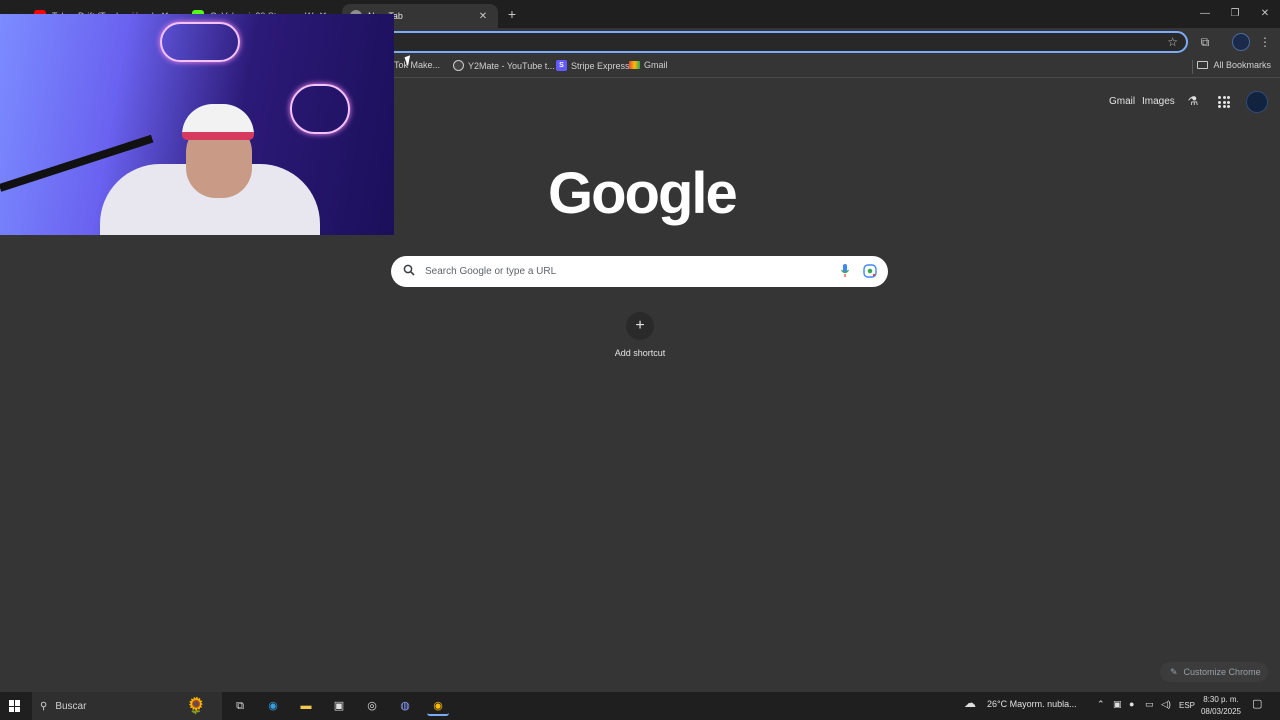 The image size is (1280, 720). What do you see at coordinates (1265, 42) in the screenshot?
I see `menu-icon: ⋮` at bounding box center [1265, 42].